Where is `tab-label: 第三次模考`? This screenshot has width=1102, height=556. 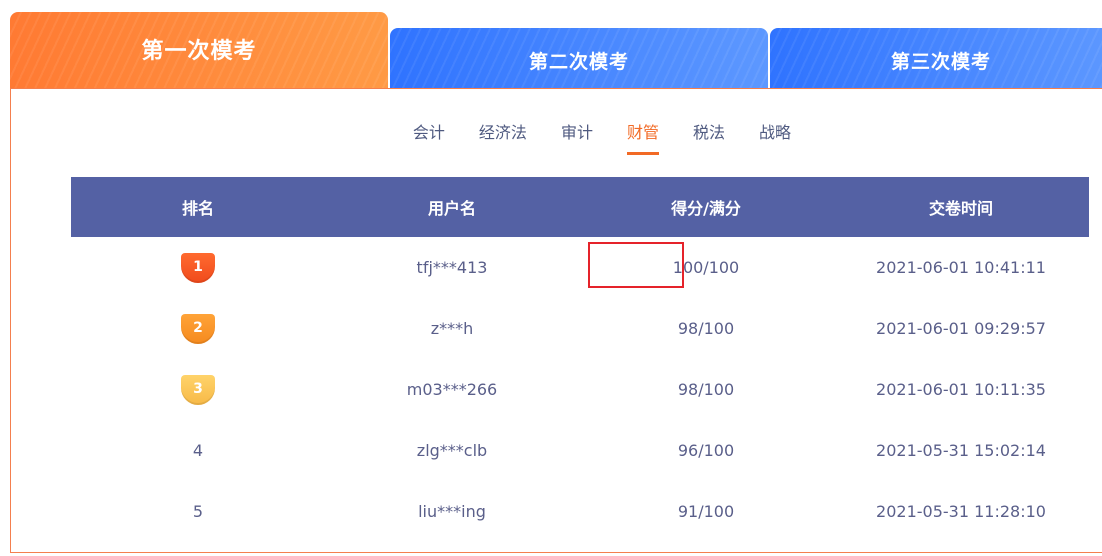
tab-label: 第三次模考 is located at coordinates (940, 62).